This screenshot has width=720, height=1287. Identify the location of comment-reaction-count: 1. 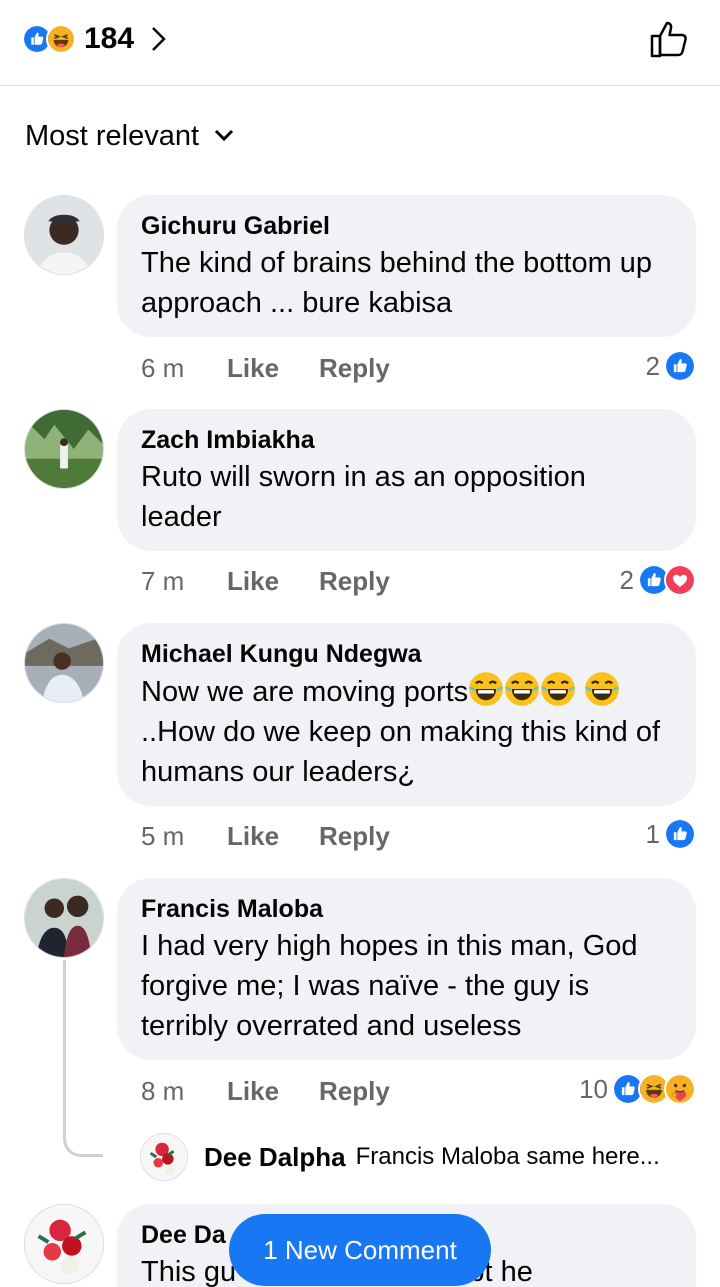
(652, 833).